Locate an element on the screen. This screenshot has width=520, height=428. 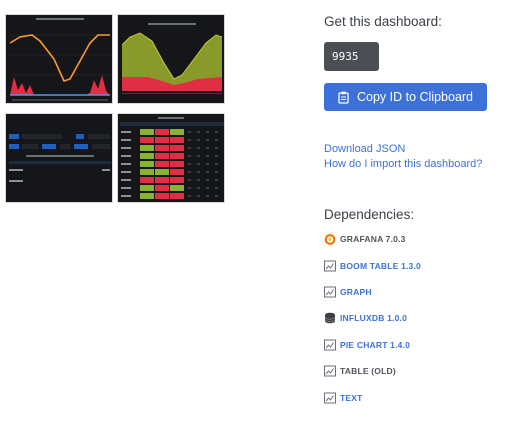
copy-id-button-label: Copy ID to Clipboard is located at coordinates (415, 97).